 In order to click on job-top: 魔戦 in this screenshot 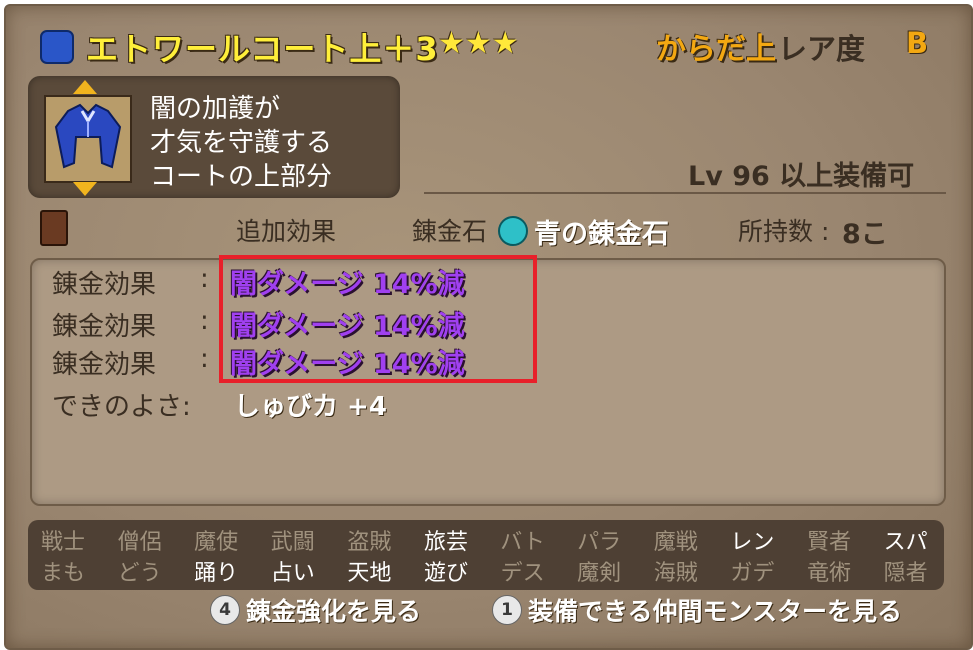, I will do `click(675, 542)`.